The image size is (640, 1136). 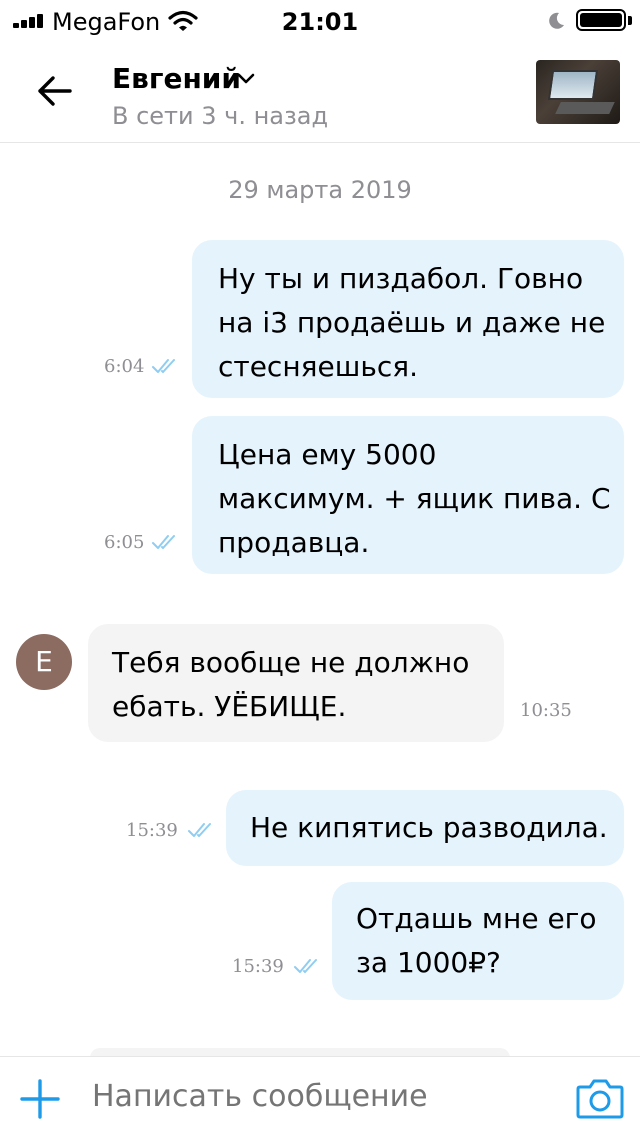 I want to click on message-composer, so click(x=320, y=1096).